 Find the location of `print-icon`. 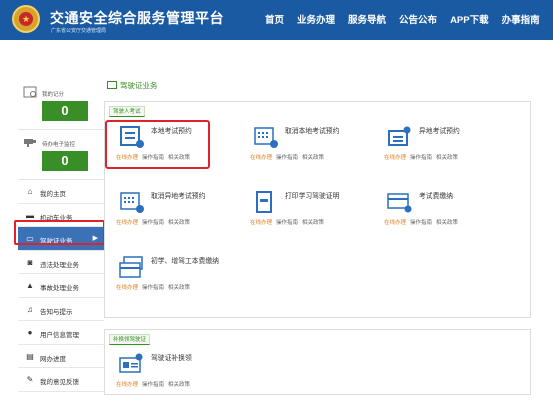

print-icon is located at coordinates (264, 202).